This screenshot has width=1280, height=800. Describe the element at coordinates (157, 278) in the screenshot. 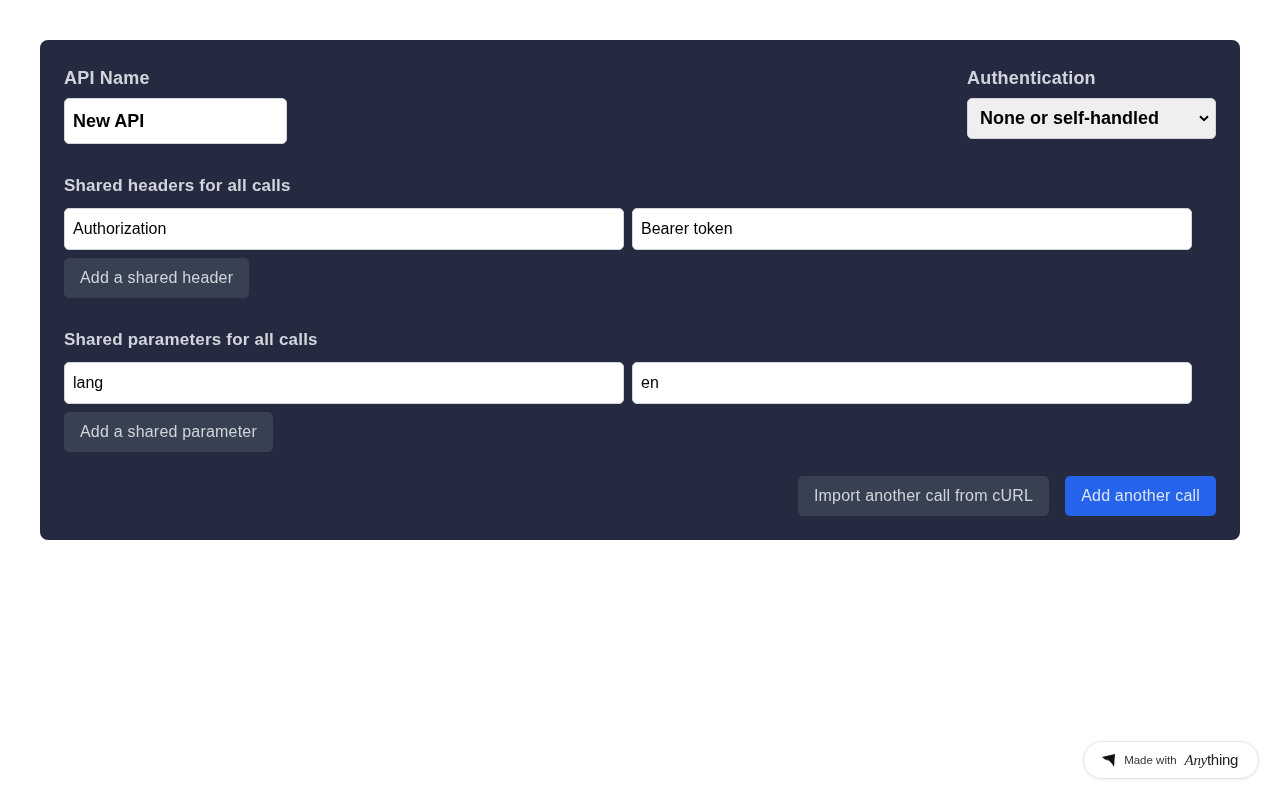

I see `add-row-button: Add a shared header` at that location.